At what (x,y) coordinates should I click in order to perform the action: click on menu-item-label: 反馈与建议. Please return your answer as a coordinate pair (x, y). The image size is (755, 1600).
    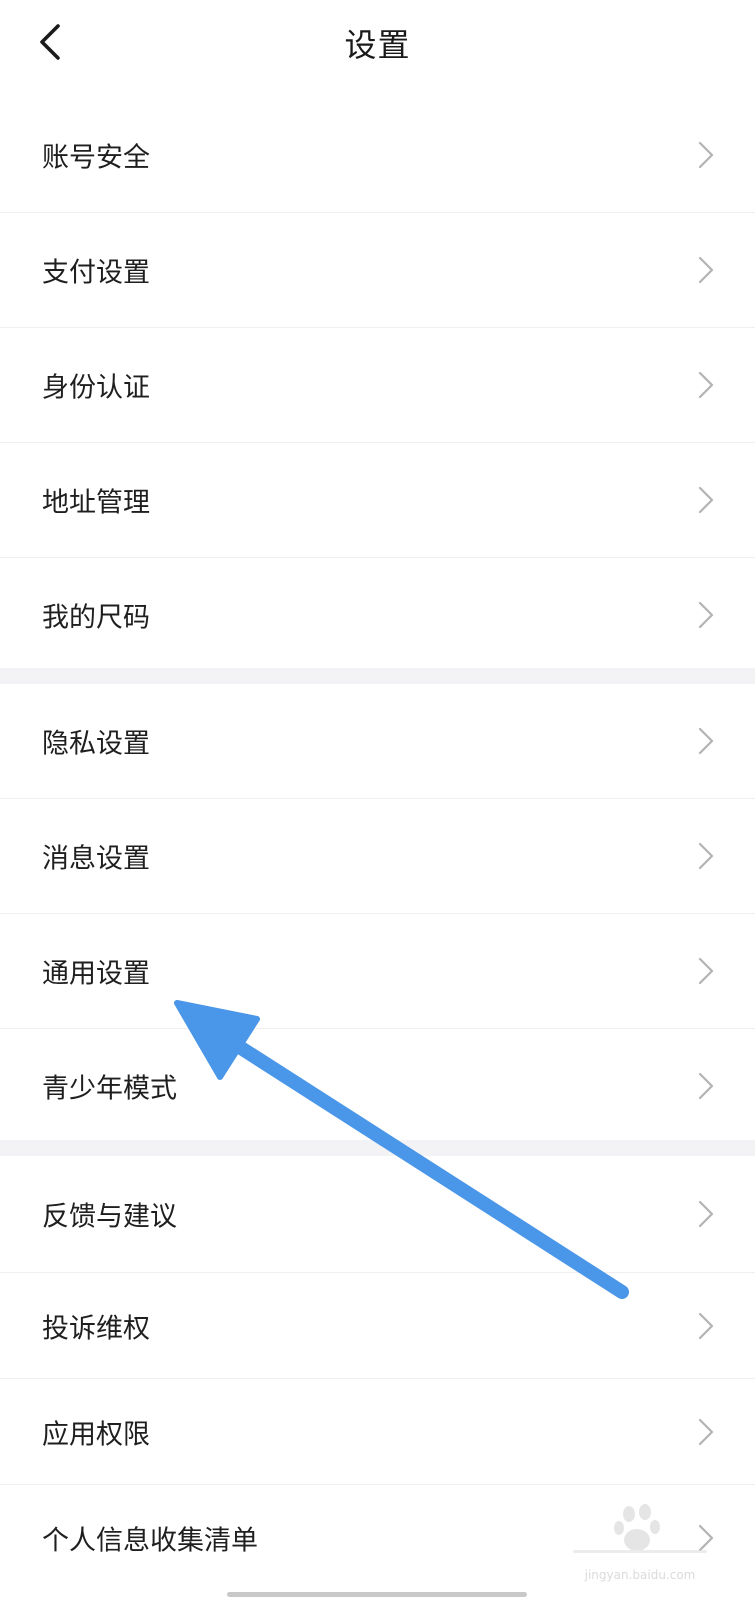
    Looking at the image, I should click on (109, 1217).